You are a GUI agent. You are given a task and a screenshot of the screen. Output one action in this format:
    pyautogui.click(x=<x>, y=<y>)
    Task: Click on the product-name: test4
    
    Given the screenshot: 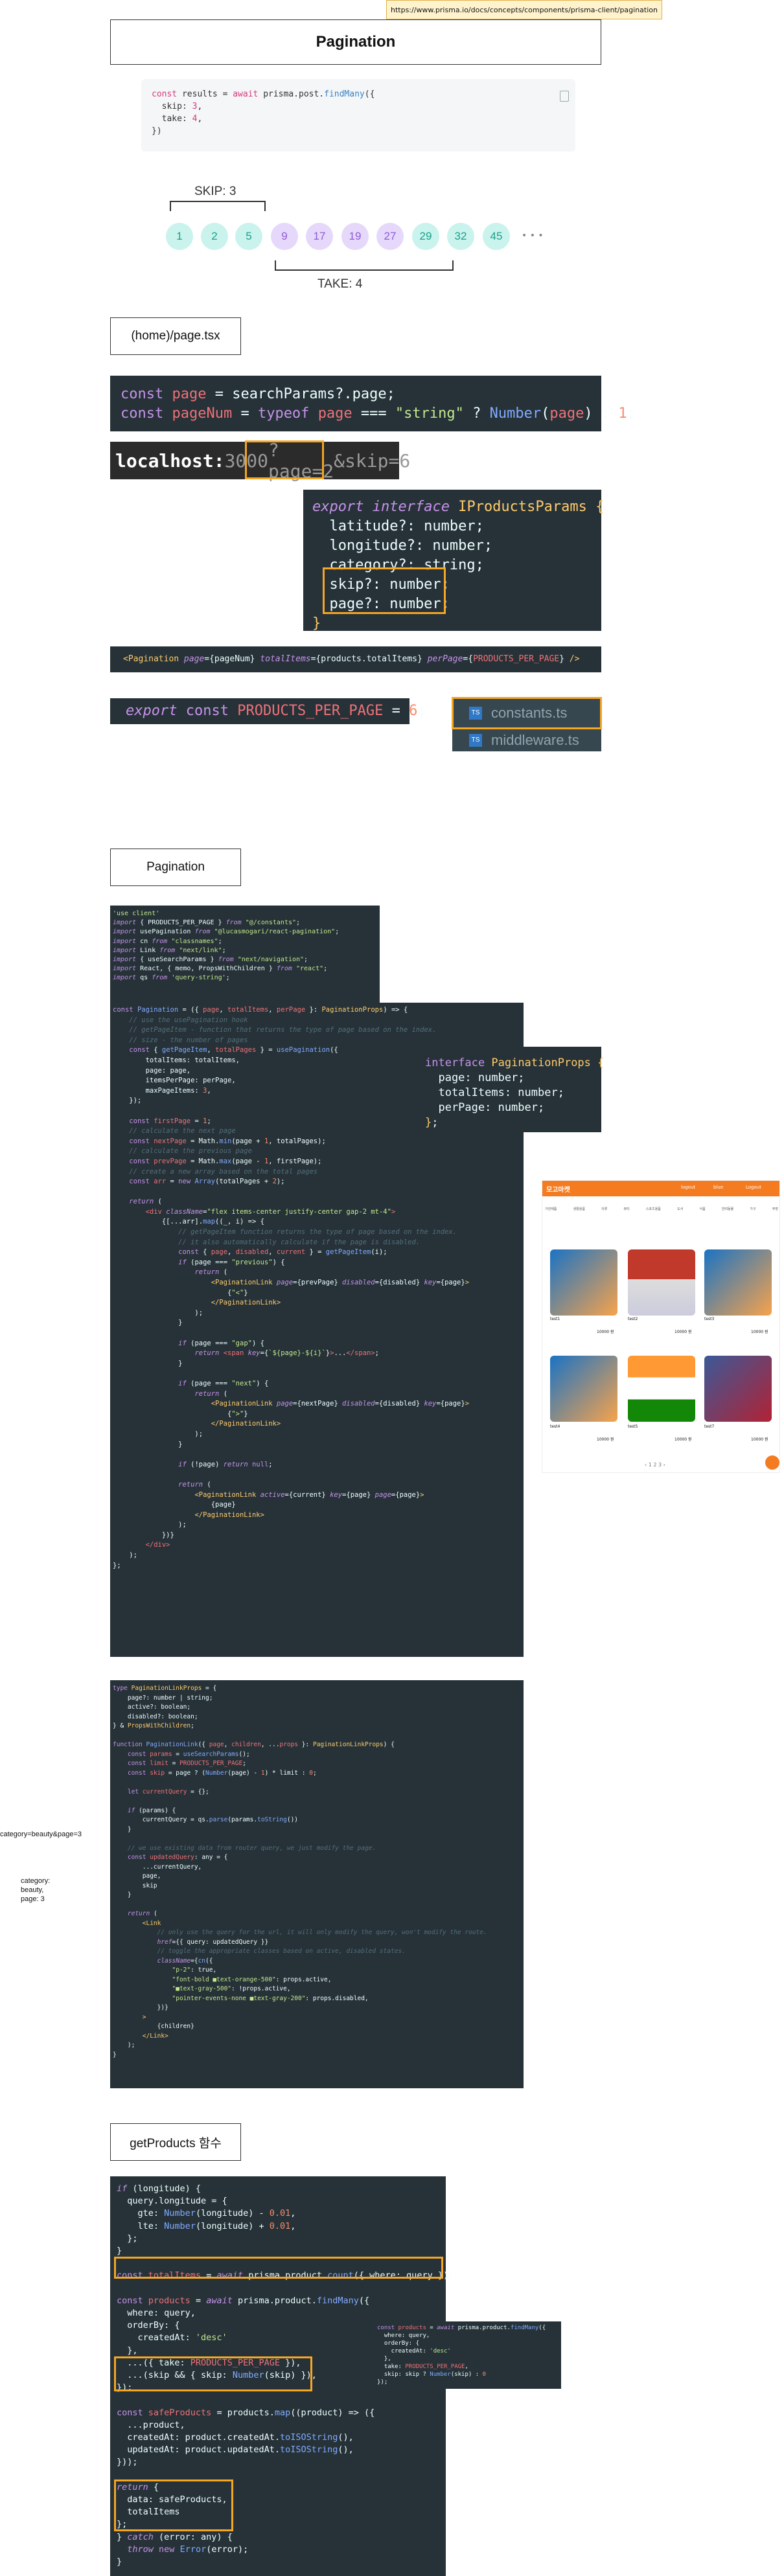 What is the action you would take?
    pyautogui.click(x=555, y=1427)
    